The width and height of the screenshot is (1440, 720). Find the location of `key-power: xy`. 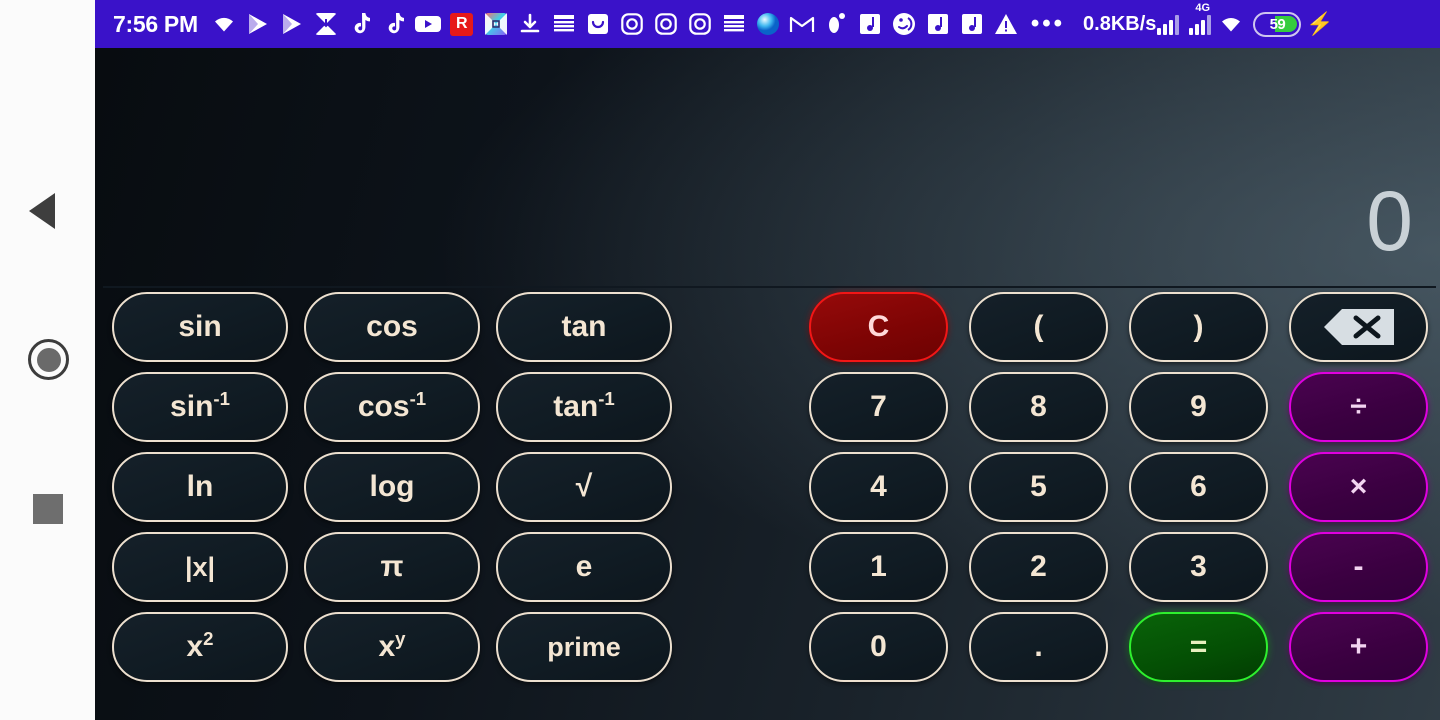

key-power: xy is located at coordinates (392, 647).